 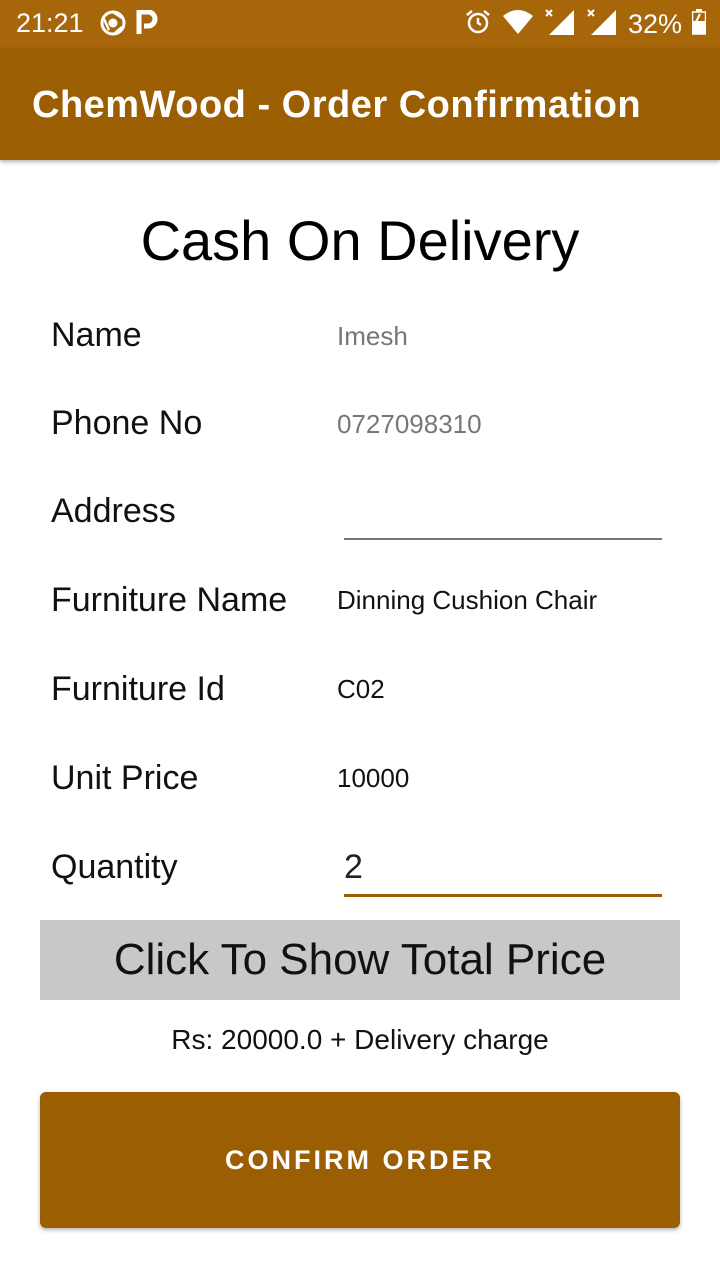 I want to click on name-label: Name, so click(x=96, y=335).